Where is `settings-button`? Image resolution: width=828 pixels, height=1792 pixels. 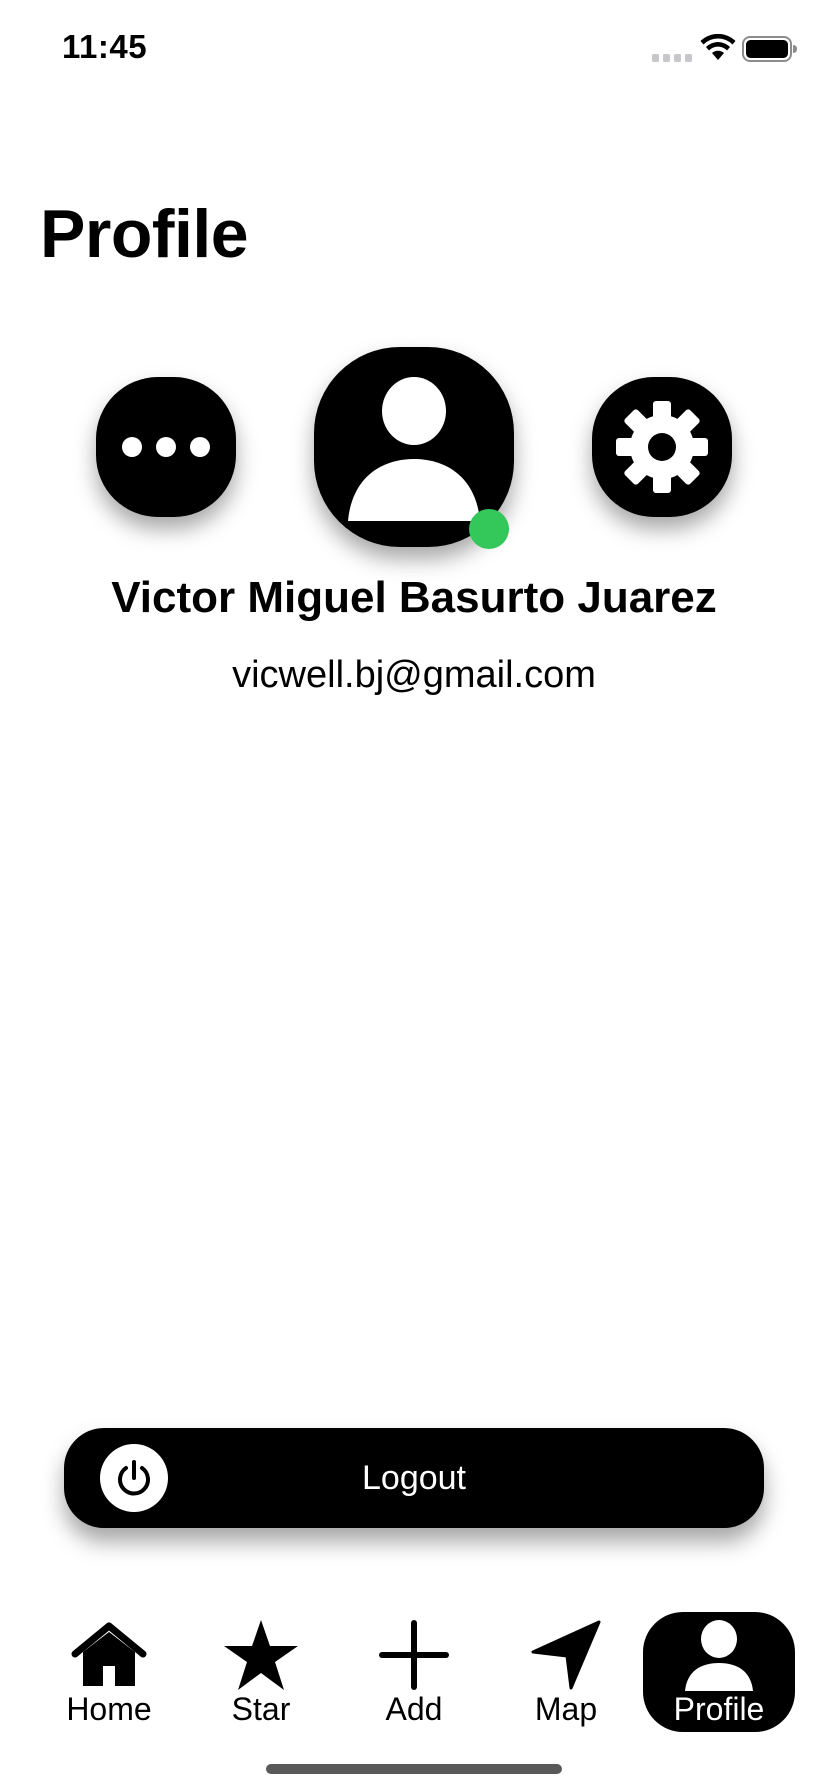
settings-button is located at coordinates (662, 447).